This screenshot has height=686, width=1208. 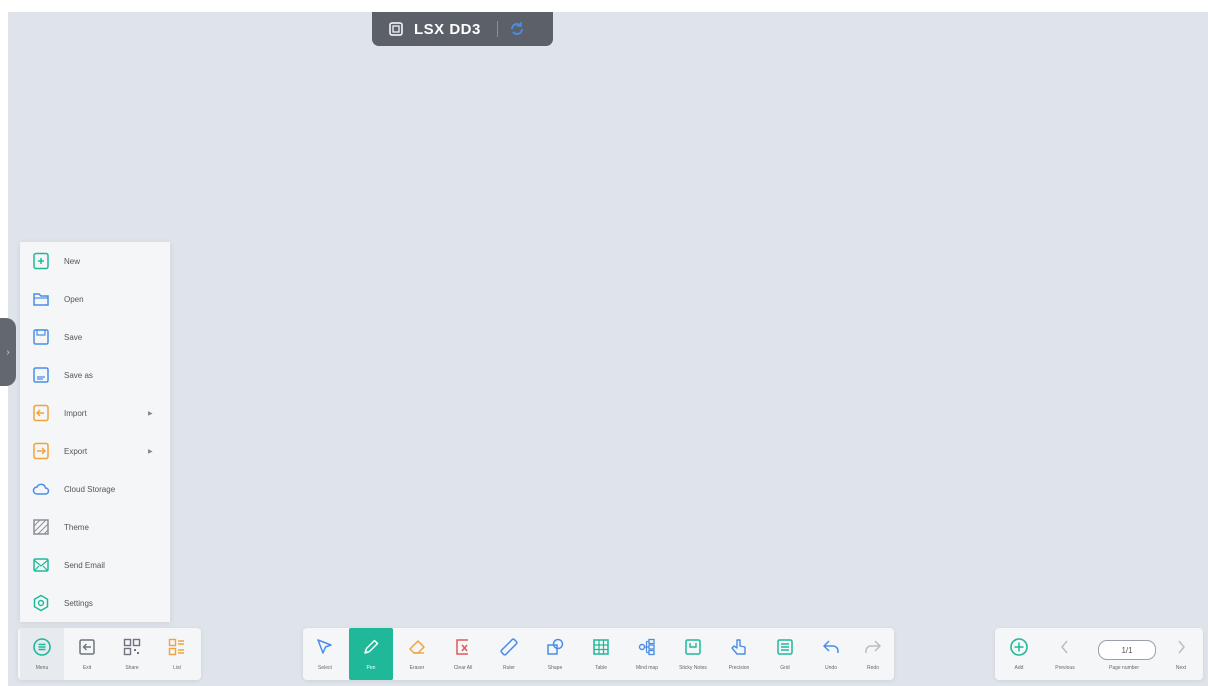 What do you see at coordinates (497, 29) in the screenshot?
I see `divider` at bounding box center [497, 29].